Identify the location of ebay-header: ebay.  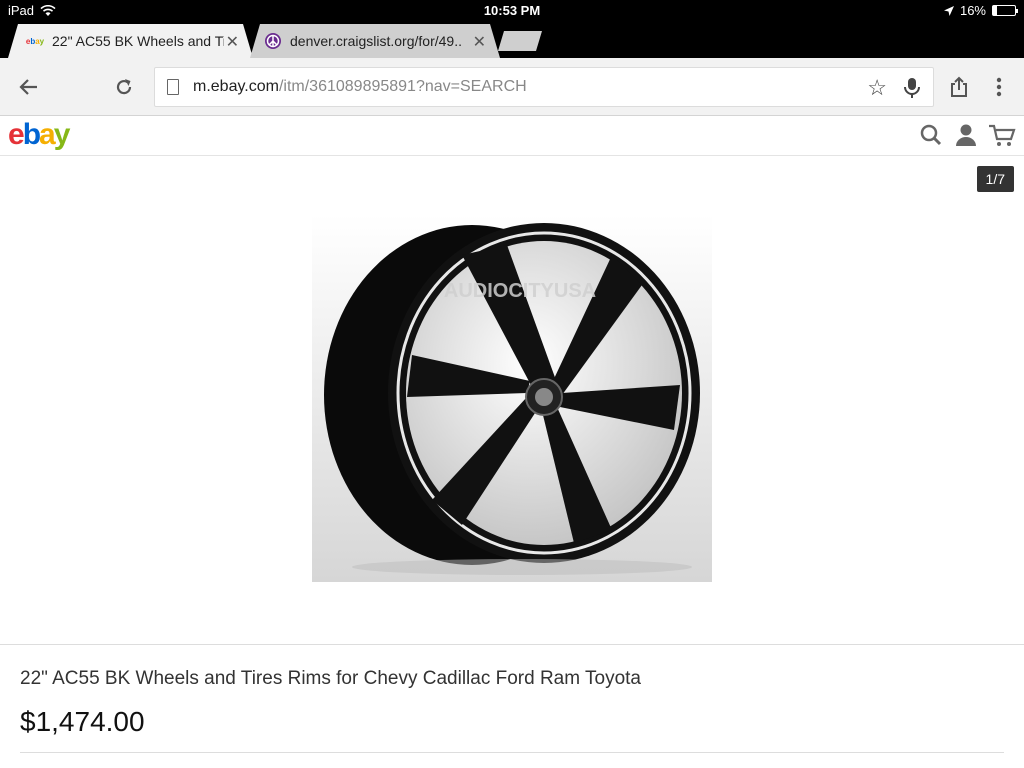
(512, 136).